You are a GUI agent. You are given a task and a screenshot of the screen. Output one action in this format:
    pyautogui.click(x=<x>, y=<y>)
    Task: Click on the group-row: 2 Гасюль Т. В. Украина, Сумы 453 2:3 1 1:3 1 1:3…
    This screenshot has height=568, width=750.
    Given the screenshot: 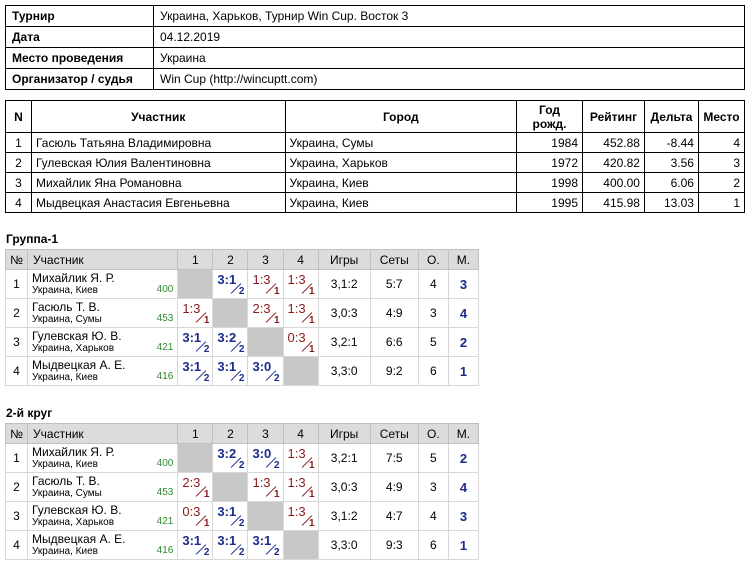 What is the action you would take?
    pyautogui.click(x=242, y=487)
    